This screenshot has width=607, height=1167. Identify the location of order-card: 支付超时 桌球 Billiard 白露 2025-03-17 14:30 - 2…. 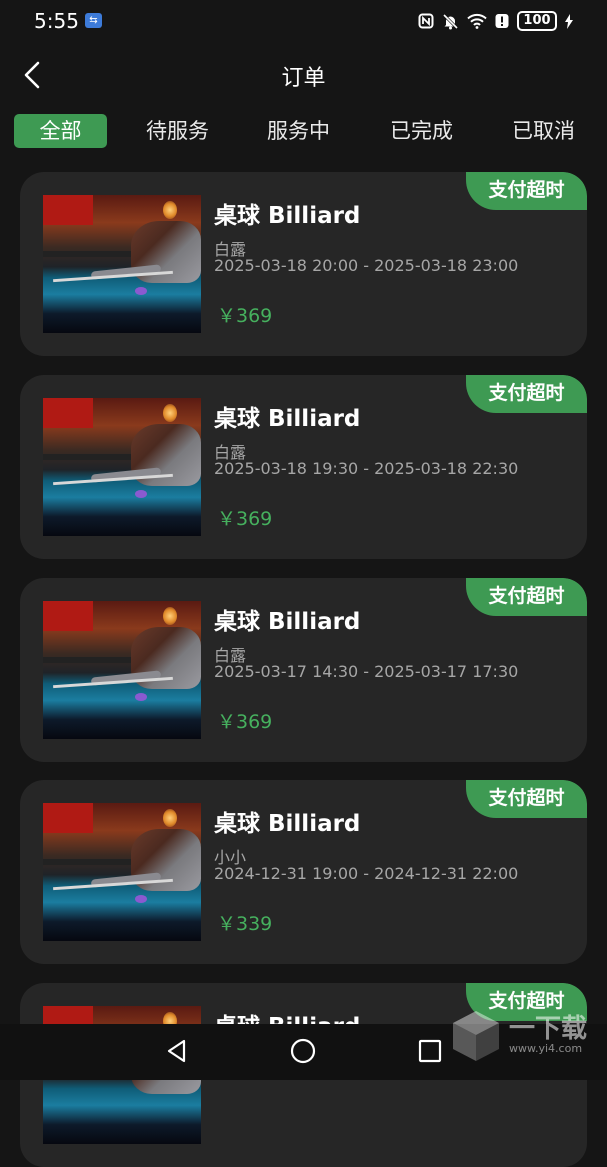
(303, 670).